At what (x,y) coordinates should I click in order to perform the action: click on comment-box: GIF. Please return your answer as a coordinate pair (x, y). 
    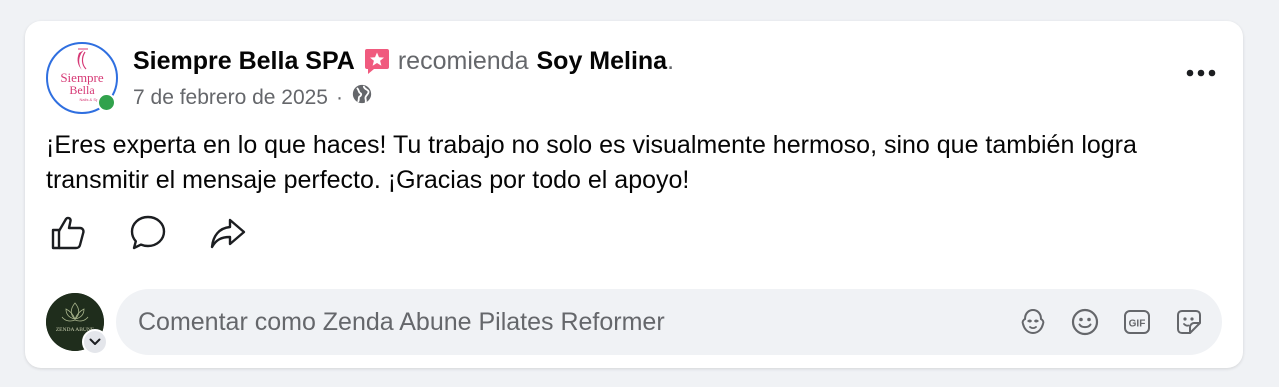
    Looking at the image, I should click on (669, 322).